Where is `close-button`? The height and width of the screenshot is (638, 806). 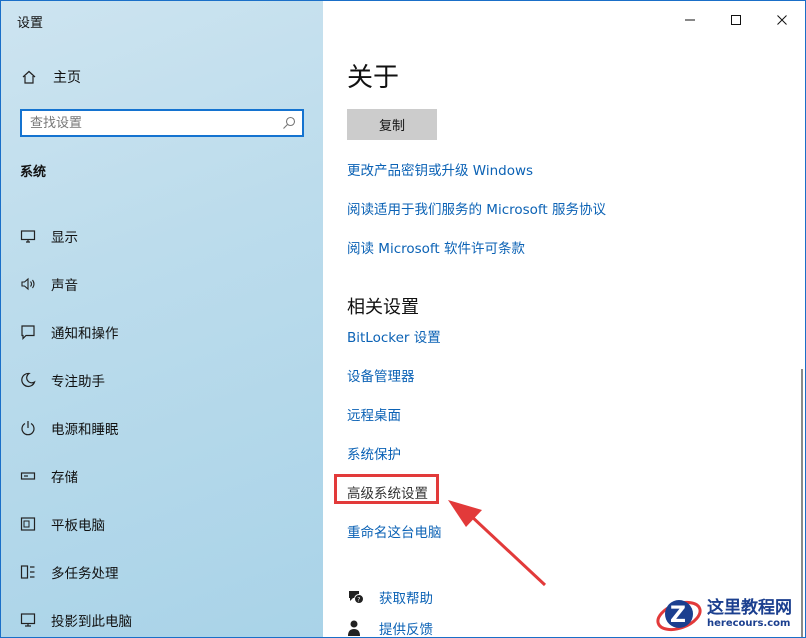 close-button is located at coordinates (782, 20).